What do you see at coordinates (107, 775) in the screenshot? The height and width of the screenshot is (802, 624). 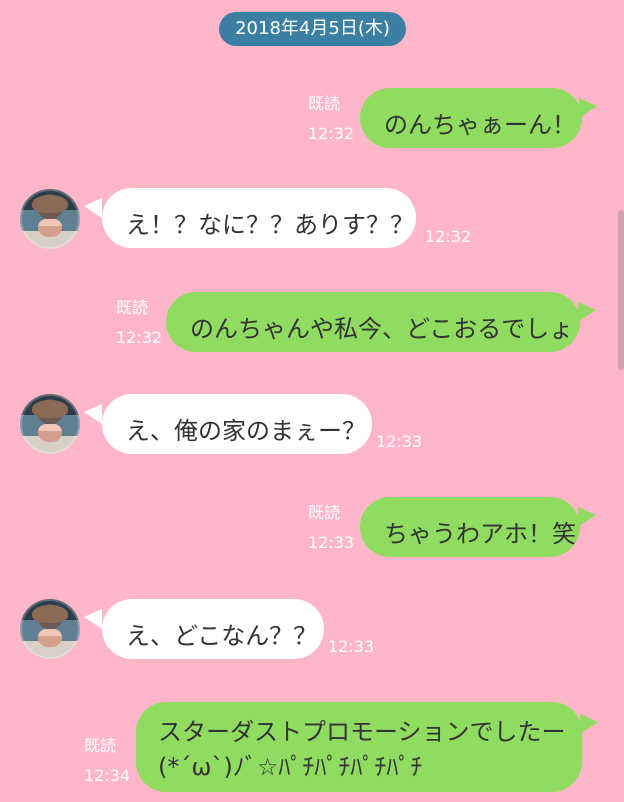 I see `message-time: 12:34` at bounding box center [107, 775].